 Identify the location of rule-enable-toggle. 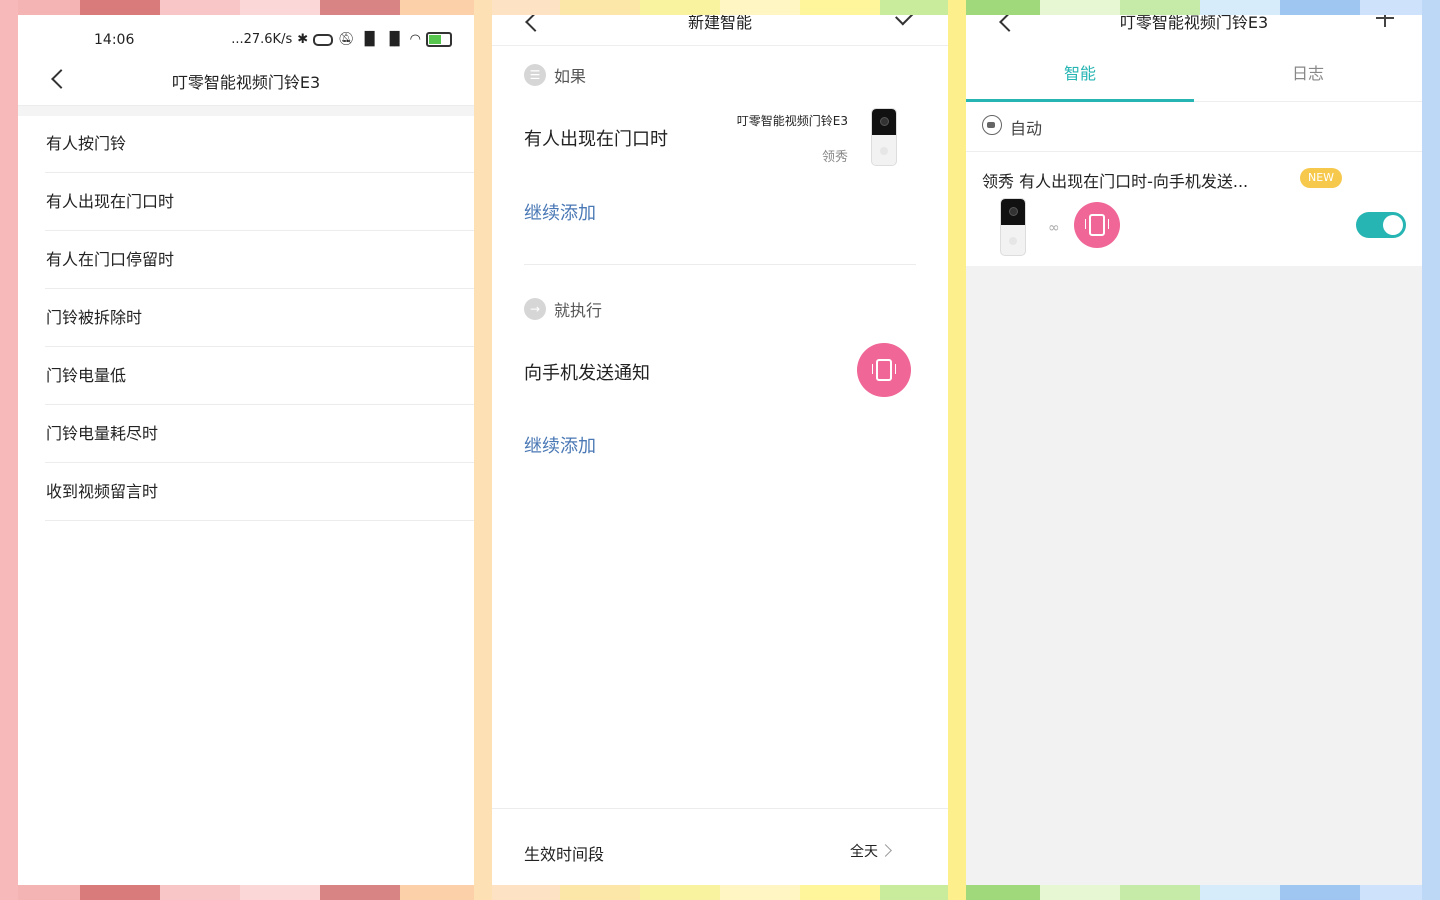
(1381, 225).